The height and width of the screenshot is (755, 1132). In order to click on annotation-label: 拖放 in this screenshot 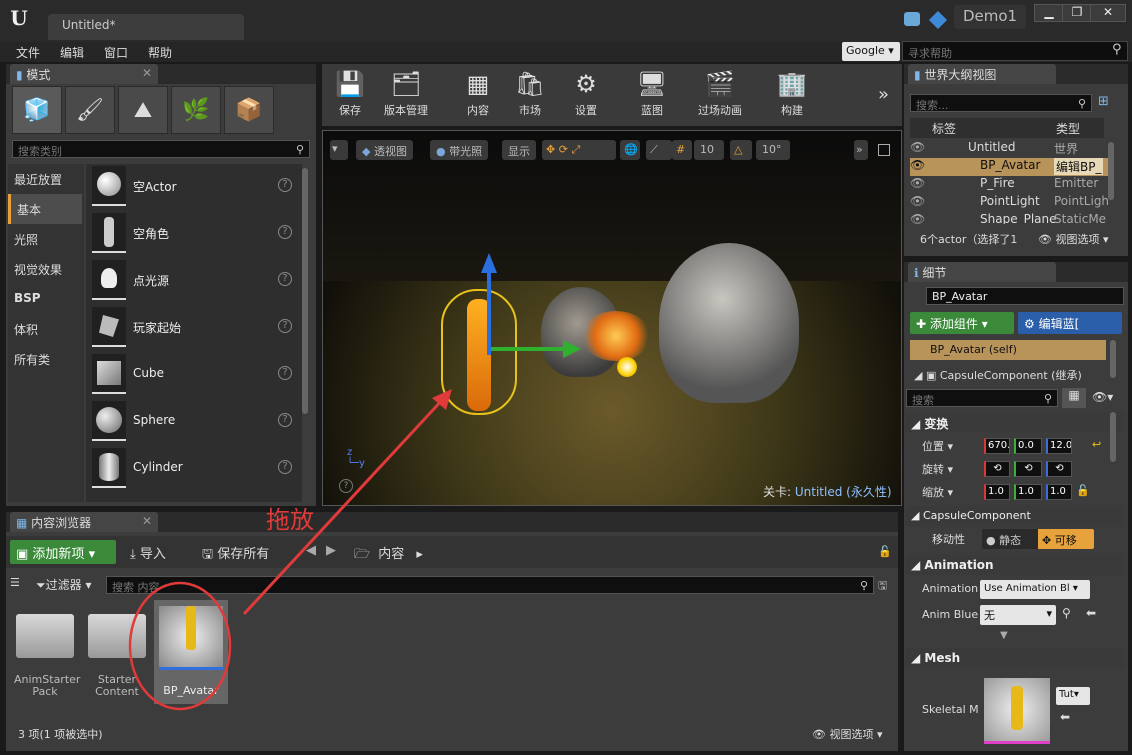, I will do `click(290, 520)`.